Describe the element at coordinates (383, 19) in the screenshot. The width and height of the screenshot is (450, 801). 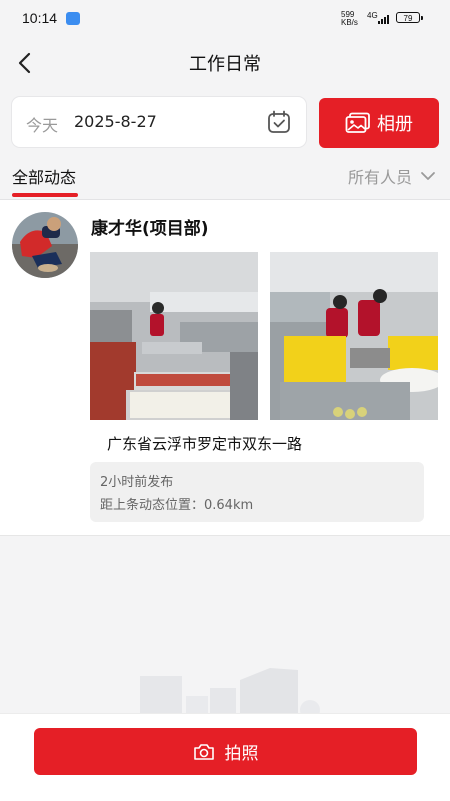
I see `signal-icon` at that location.